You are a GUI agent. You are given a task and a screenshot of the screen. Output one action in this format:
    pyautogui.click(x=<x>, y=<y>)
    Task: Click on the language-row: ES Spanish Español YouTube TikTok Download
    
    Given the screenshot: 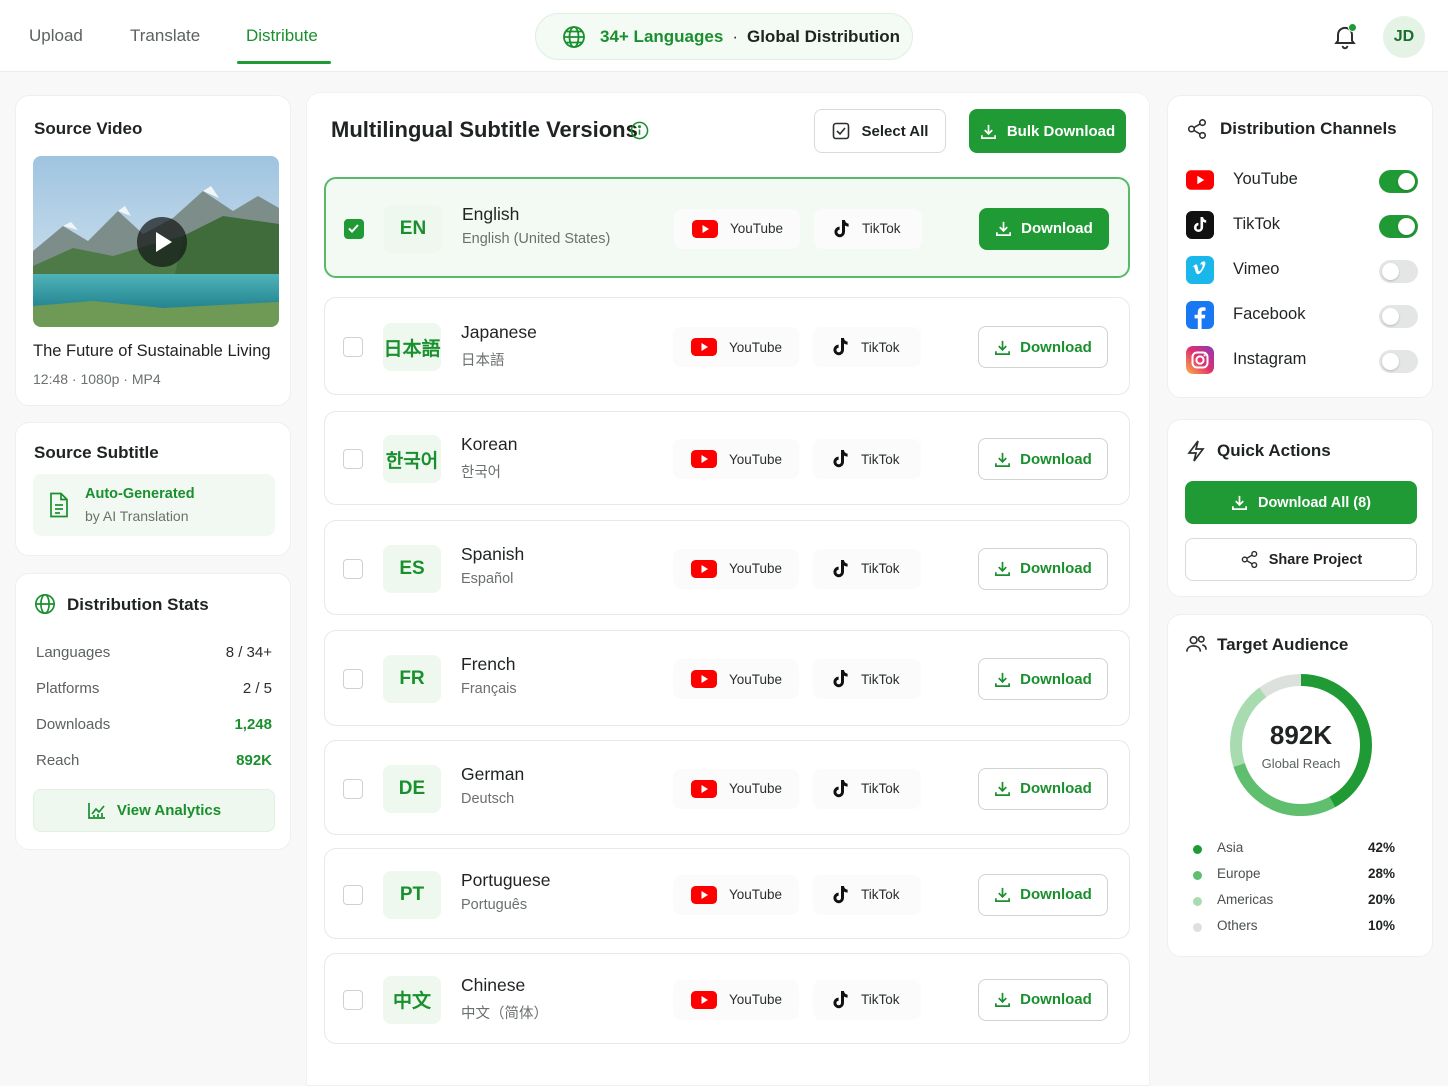 What is the action you would take?
    pyautogui.click(x=727, y=567)
    